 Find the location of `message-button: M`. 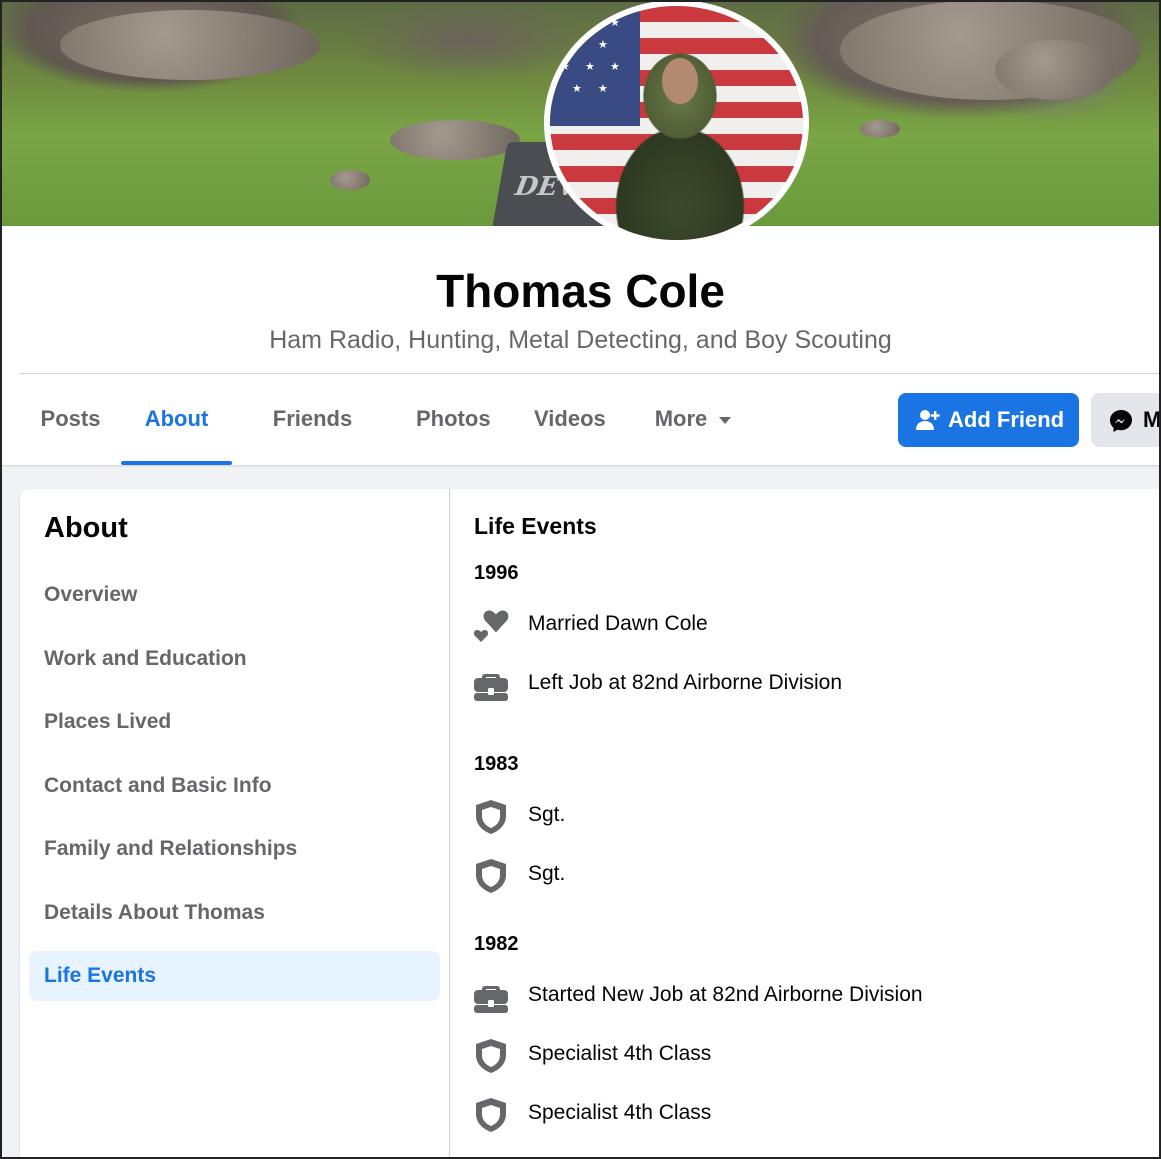

message-button: M is located at coordinates (1126, 420).